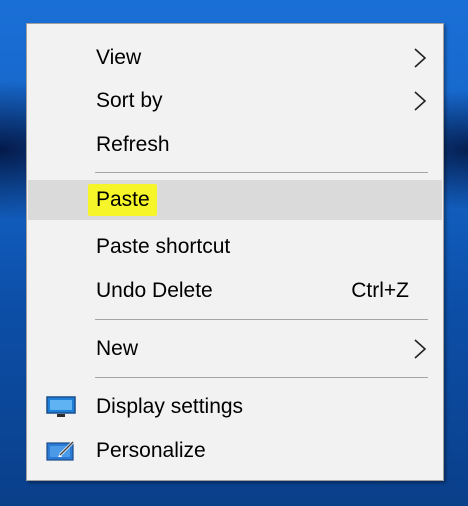 The width and height of the screenshot is (468, 506). Describe the element at coordinates (235, 246) in the screenshot. I see `menu-item-paste-shortcut: Paste shortcut` at that location.